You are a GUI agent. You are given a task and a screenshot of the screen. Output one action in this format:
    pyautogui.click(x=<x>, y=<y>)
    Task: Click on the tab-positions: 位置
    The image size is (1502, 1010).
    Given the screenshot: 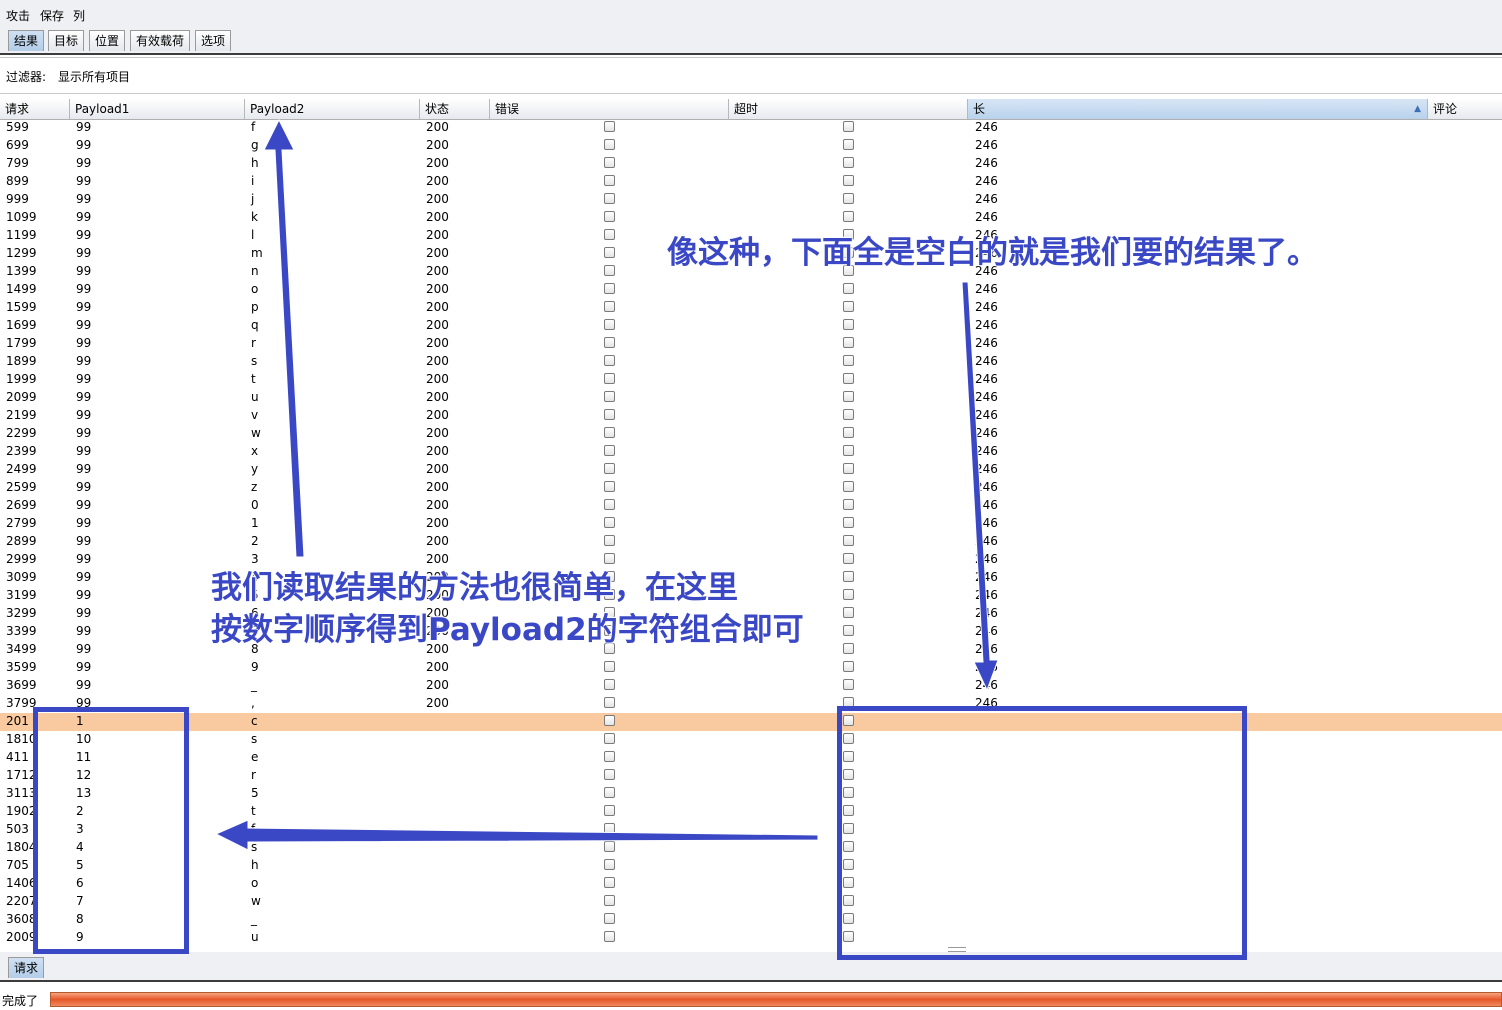 What is the action you would take?
    pyautogui.click(x=107, y=40)
    